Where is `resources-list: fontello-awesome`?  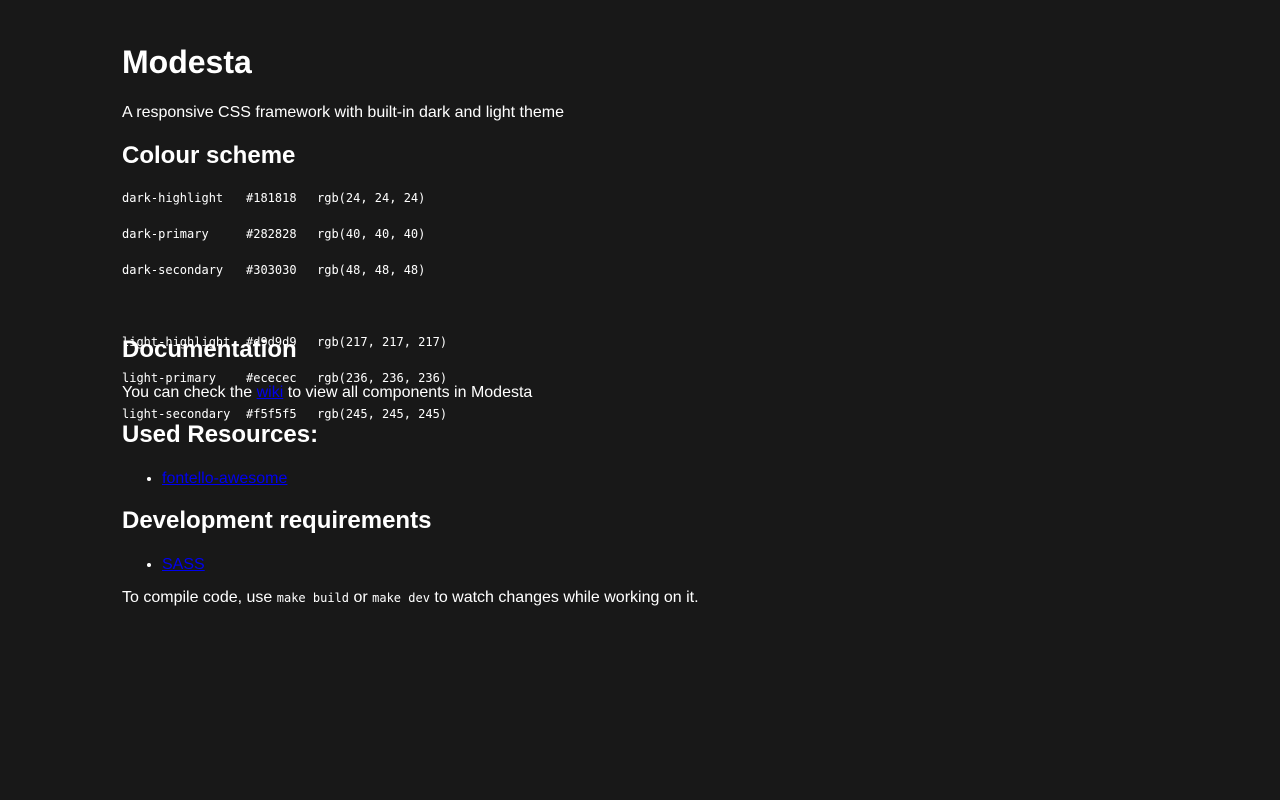 resources-list: fontello-awesome is located at coordinates (204, 478).